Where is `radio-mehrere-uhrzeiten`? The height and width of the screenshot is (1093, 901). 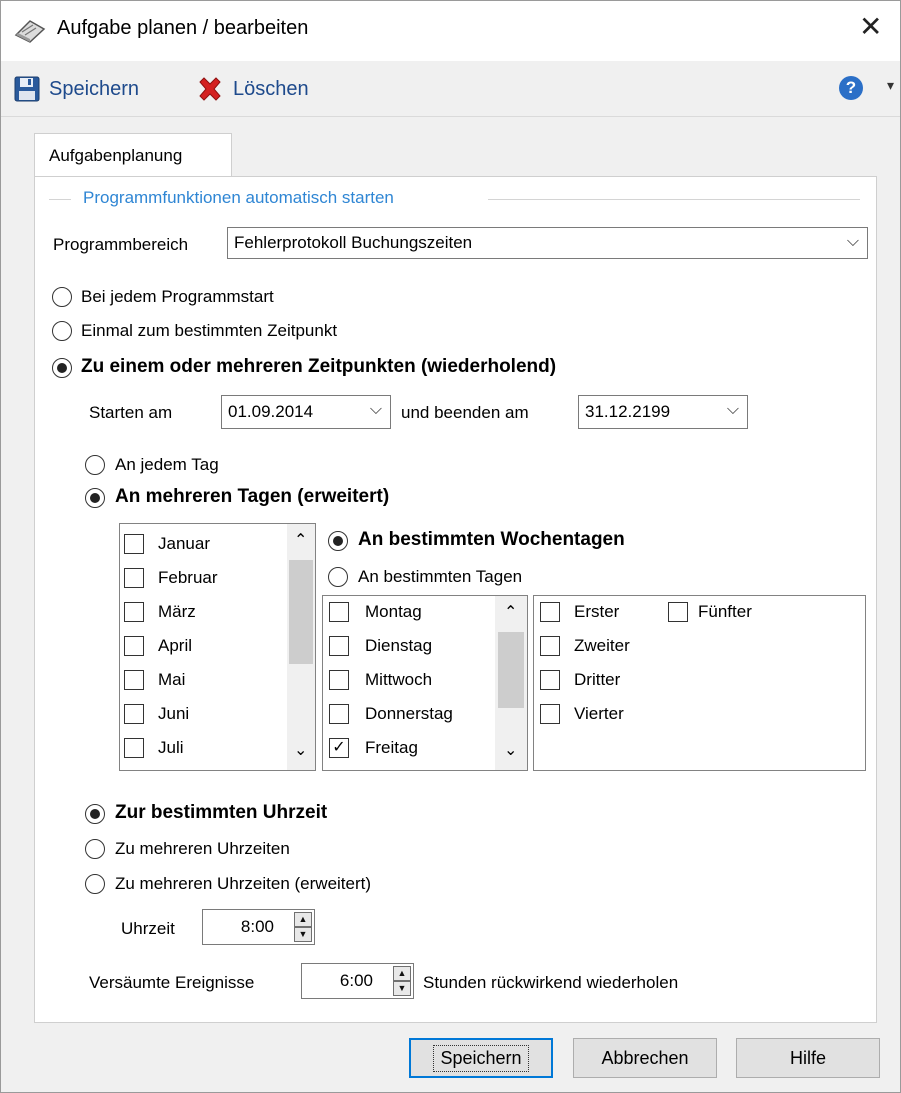 radio-mehrere-uhrzeiten is located at coordinates (95, 849).